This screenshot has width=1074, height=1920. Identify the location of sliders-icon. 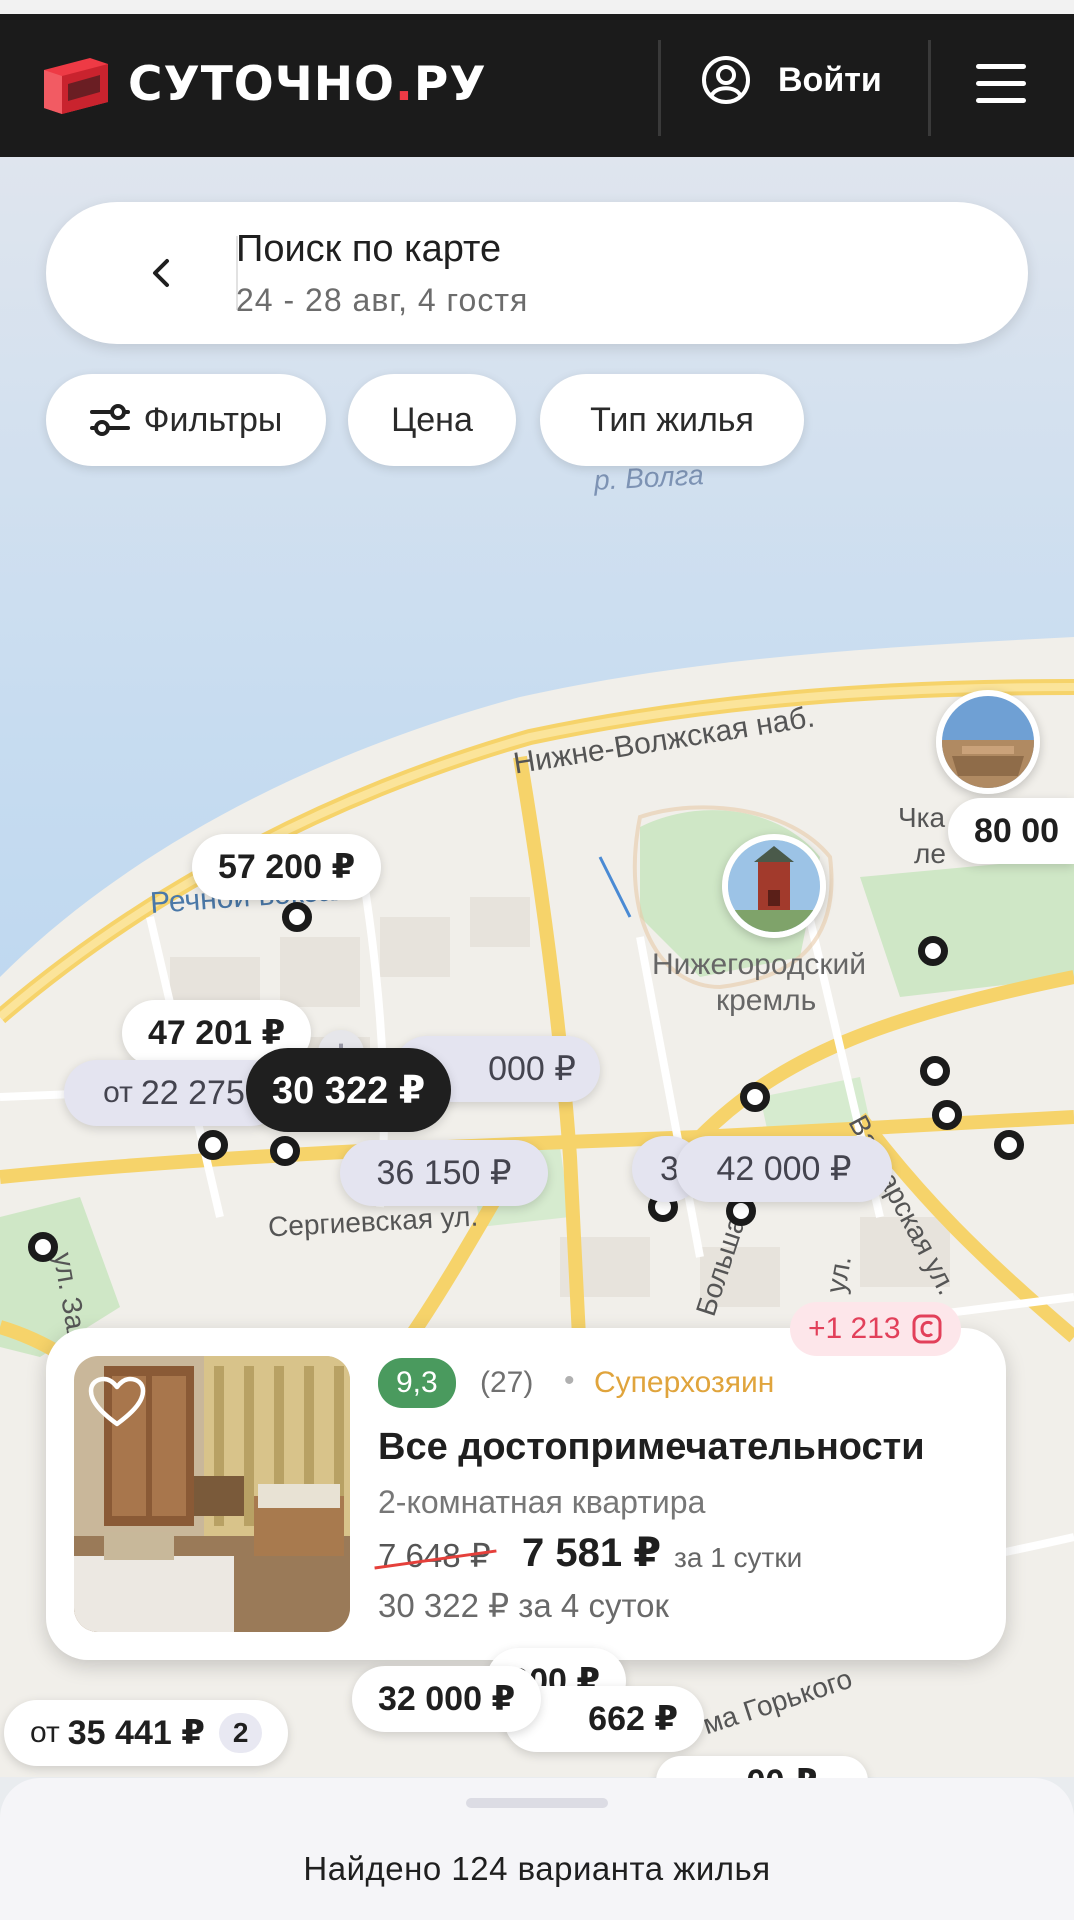
(109, 420).